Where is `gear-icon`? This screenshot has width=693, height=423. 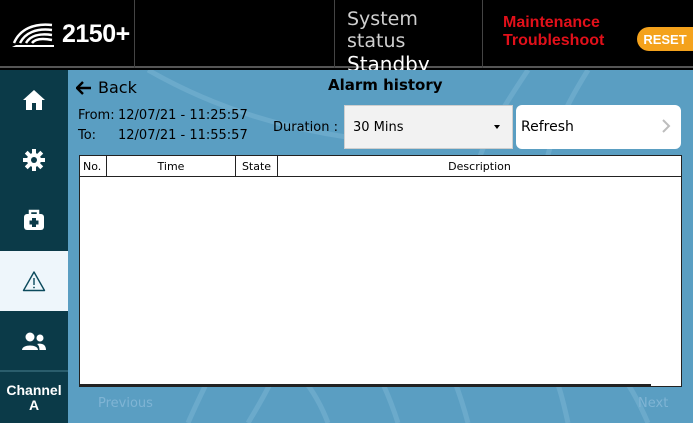
gear-icon is located at coordinates (34, 160).